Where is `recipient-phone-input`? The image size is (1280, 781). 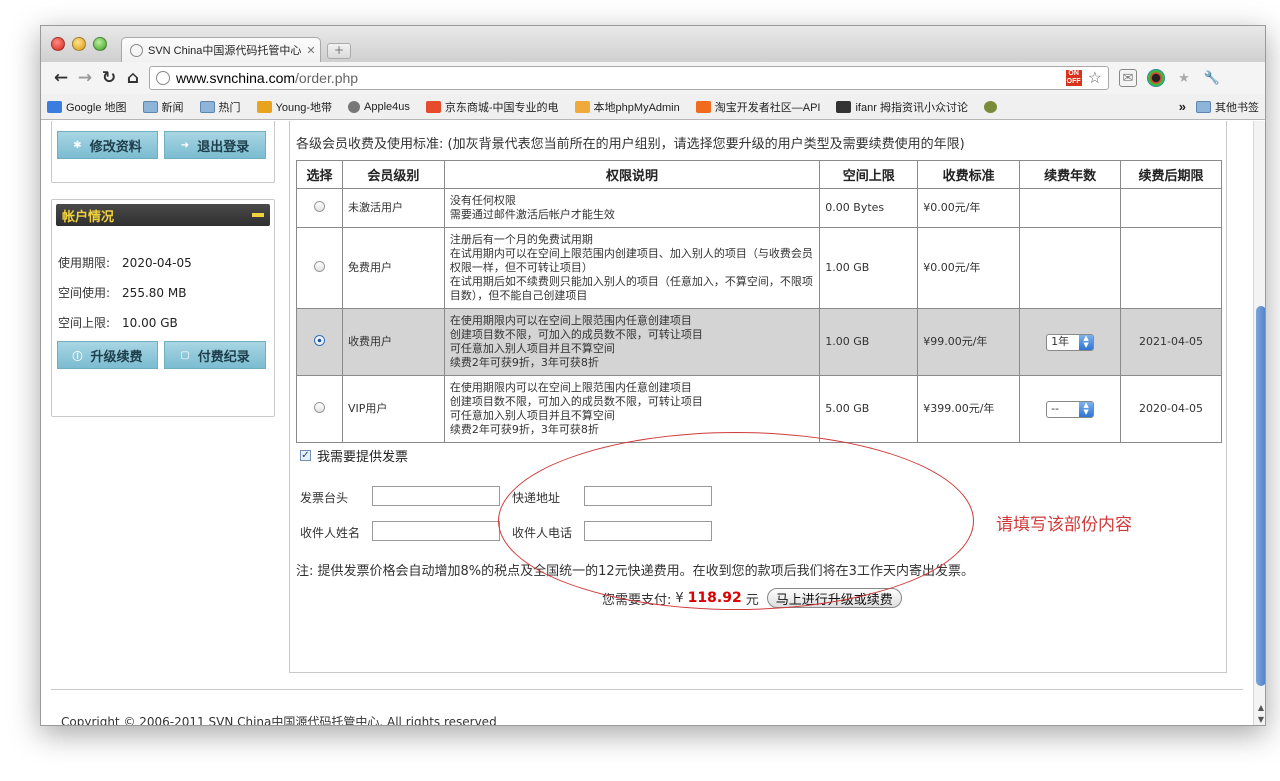 recipient-phone-input is located at coordinates (648, 531).